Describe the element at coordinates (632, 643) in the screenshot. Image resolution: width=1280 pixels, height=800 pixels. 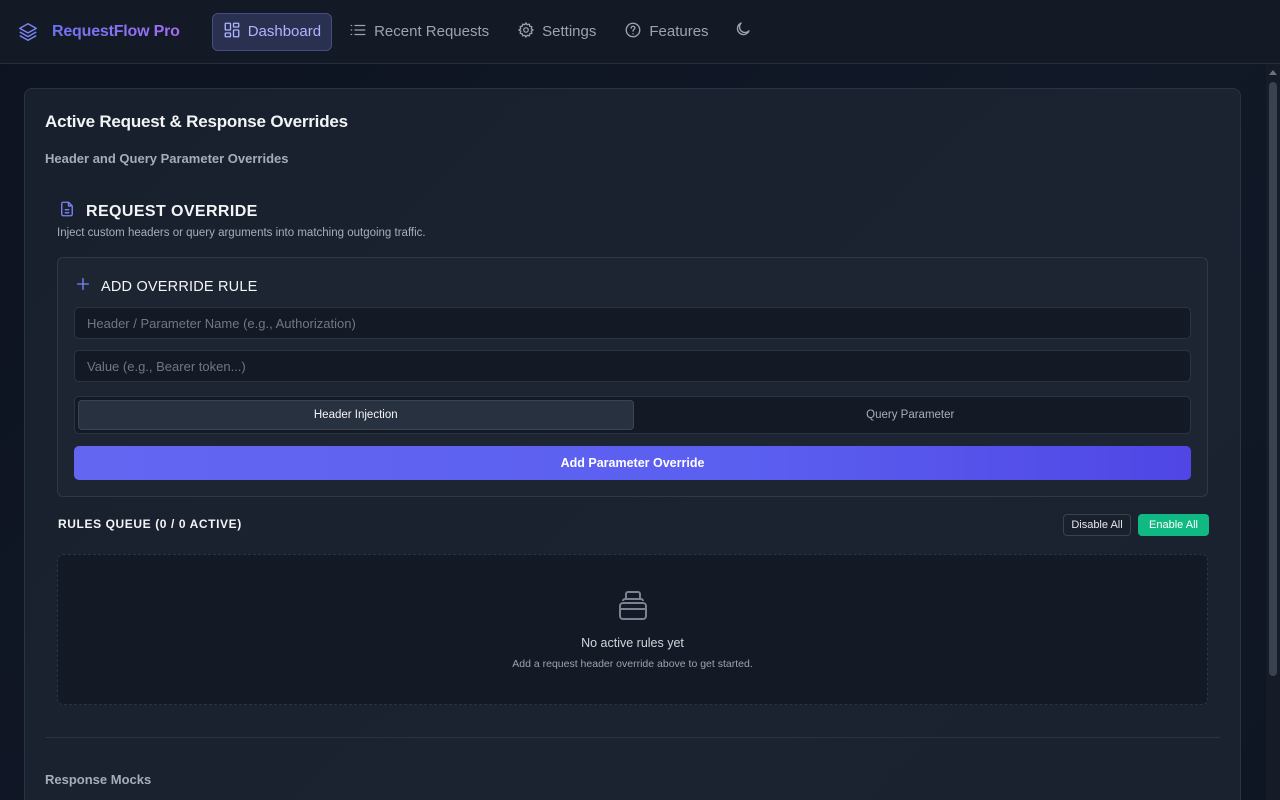
I see `empty-state-title: No active rules yet` at that location.